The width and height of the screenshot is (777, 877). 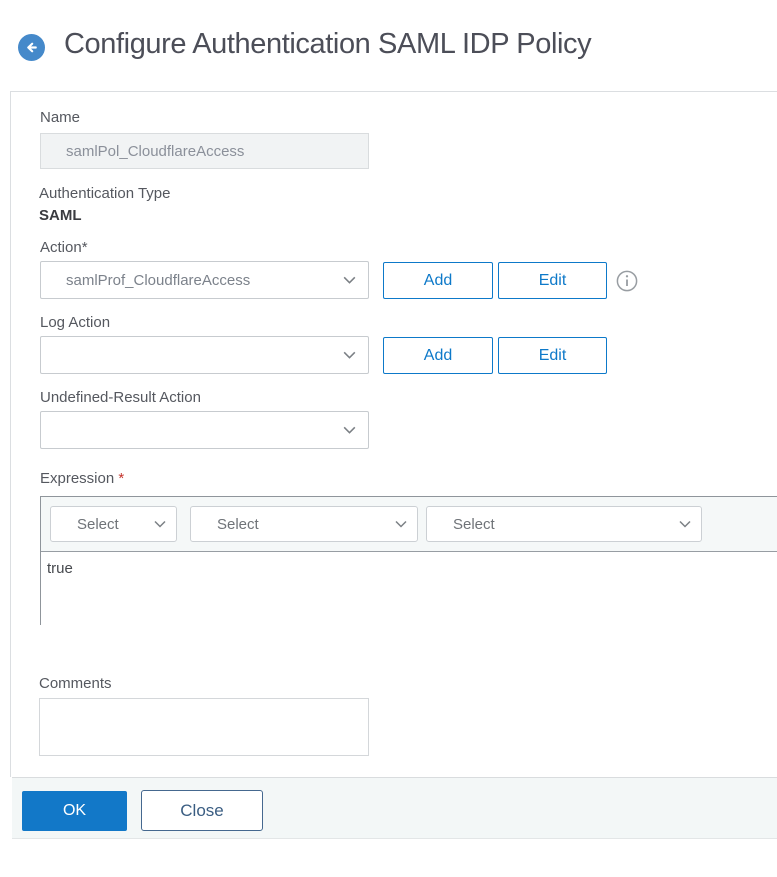 I want to click on action-add-button: Add, so click(x=438, y=280).